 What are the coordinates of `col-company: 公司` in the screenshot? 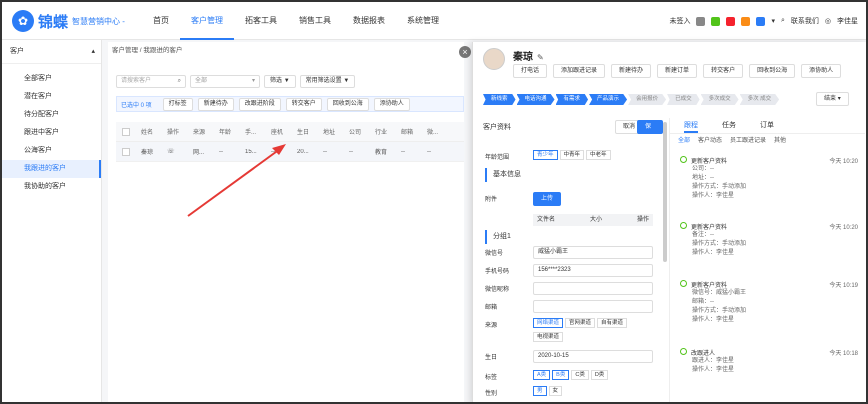 It's located at (359, 131).